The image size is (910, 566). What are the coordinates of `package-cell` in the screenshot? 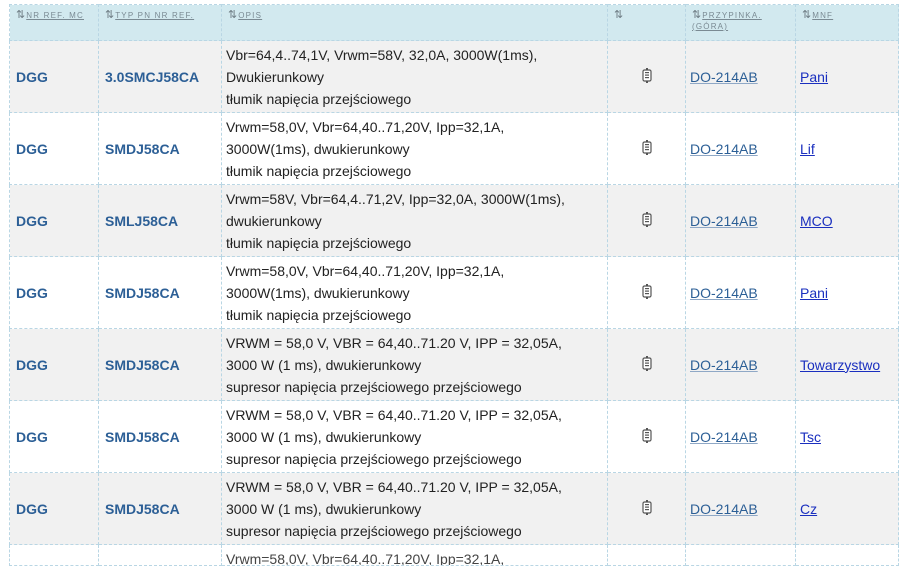 It's located at (740, 555).